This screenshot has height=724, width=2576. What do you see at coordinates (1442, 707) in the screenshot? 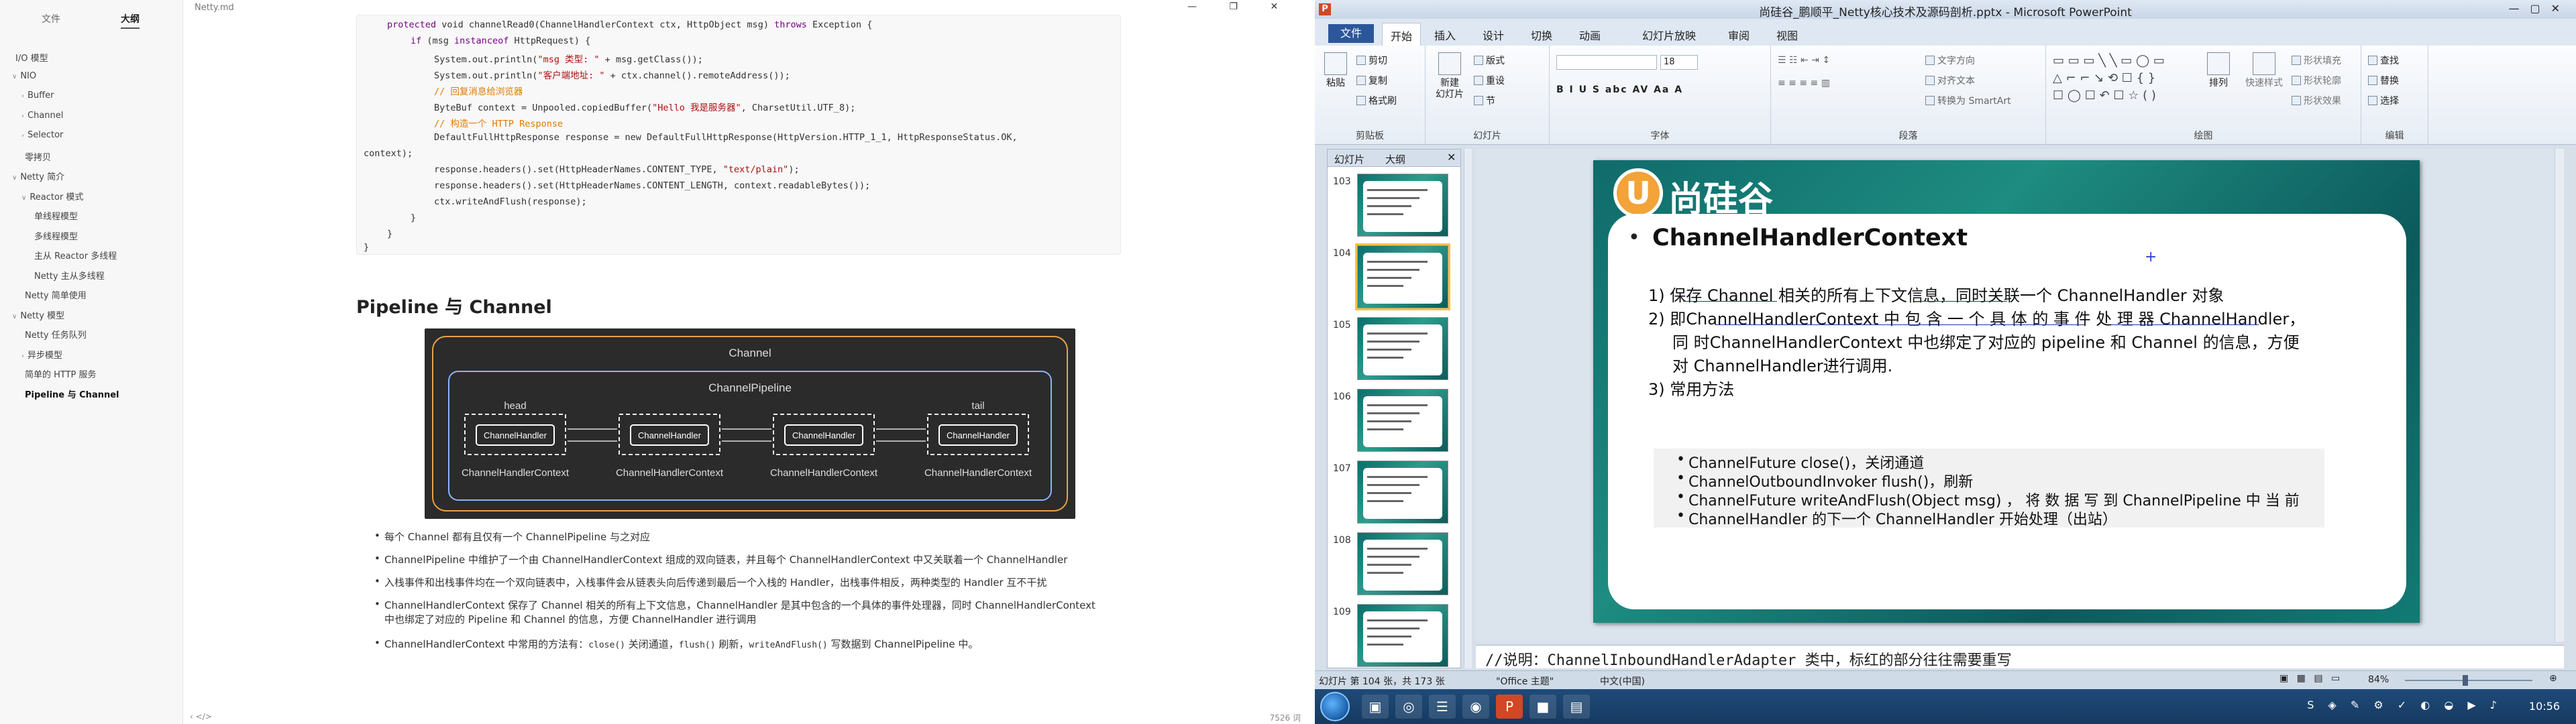
I see `taskbar-app-icon: ☰` at bounding box center [1442, 707].